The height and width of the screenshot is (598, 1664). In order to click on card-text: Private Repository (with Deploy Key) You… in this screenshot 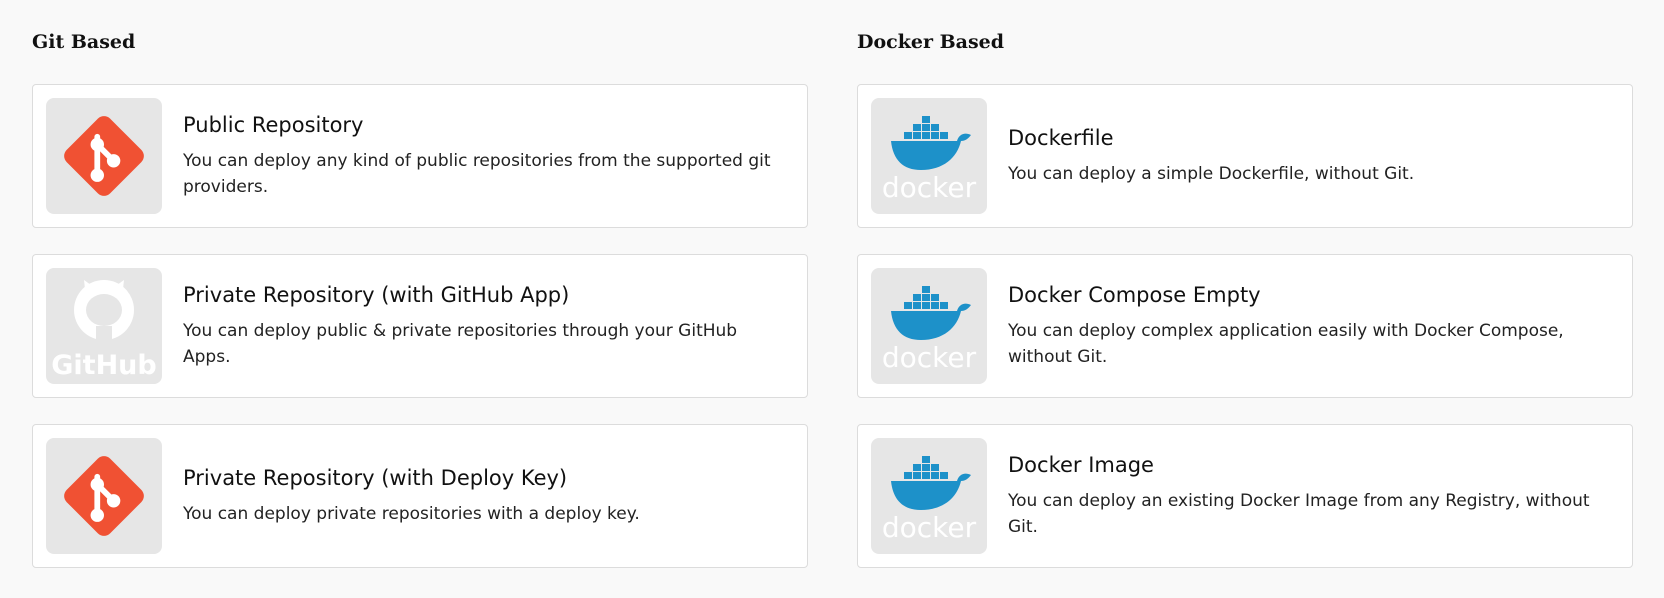, I will do `click(411, 496)`.